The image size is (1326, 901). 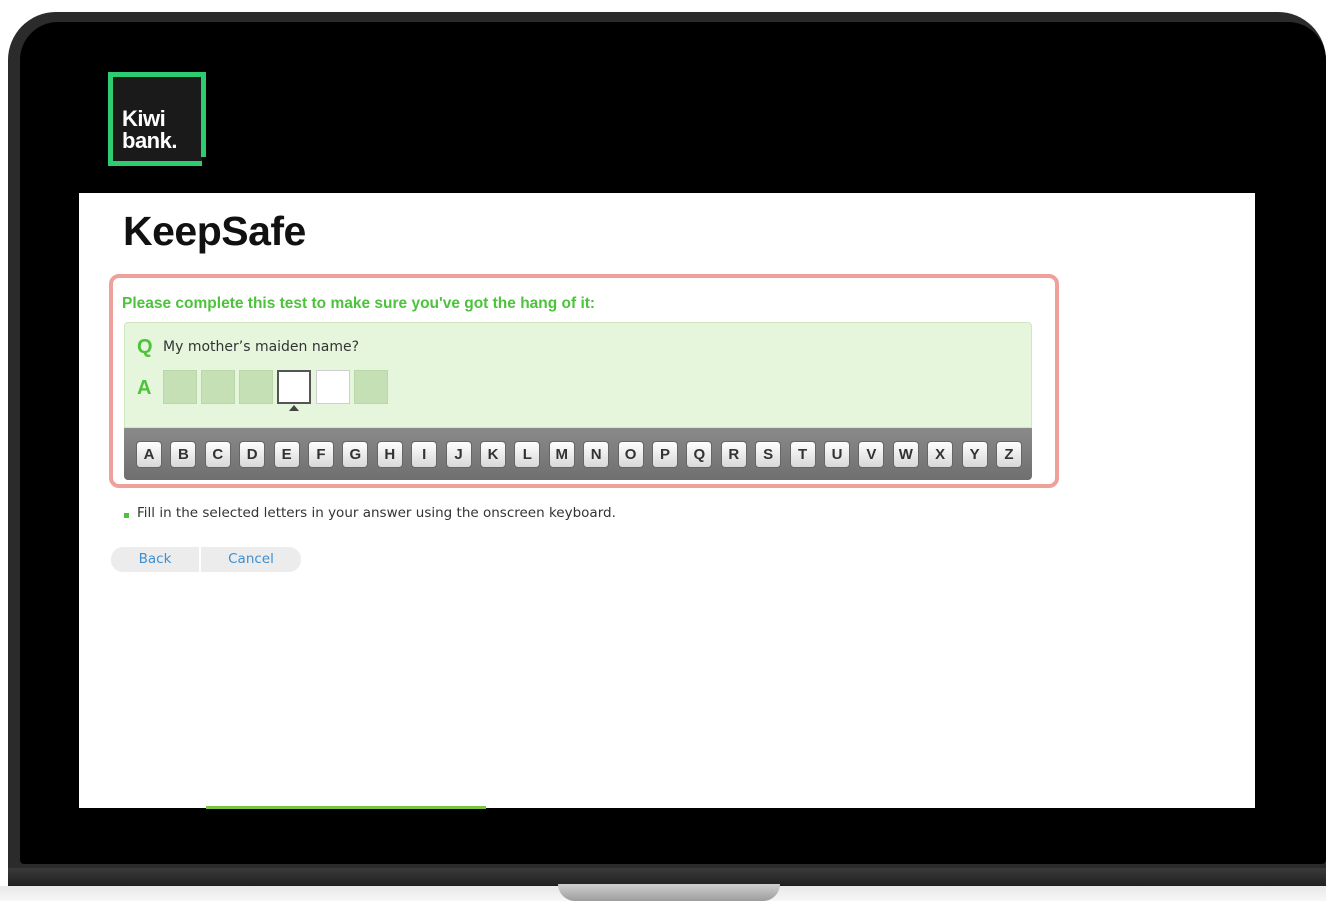 I want to click on key-k: K, so click(x=493, y=454).